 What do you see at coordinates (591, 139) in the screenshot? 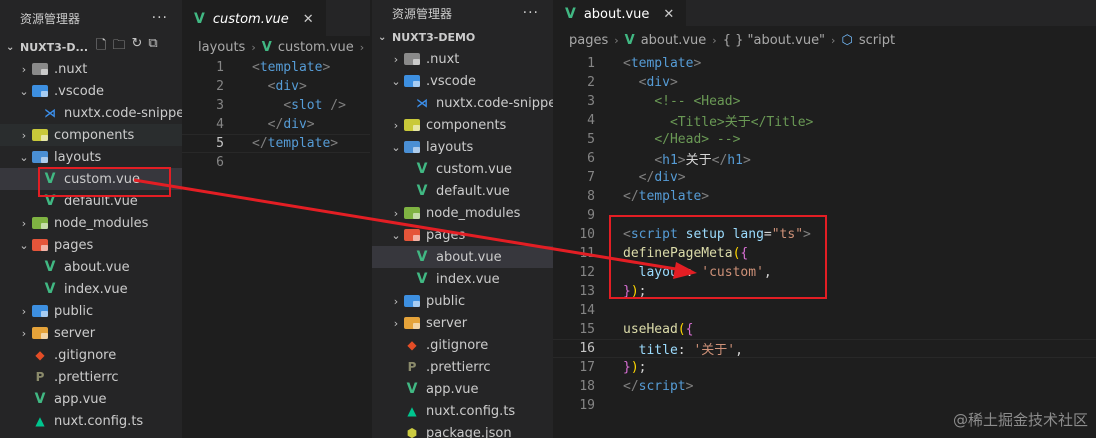
I see `line-number: 5` at bounding box center [591, 139].